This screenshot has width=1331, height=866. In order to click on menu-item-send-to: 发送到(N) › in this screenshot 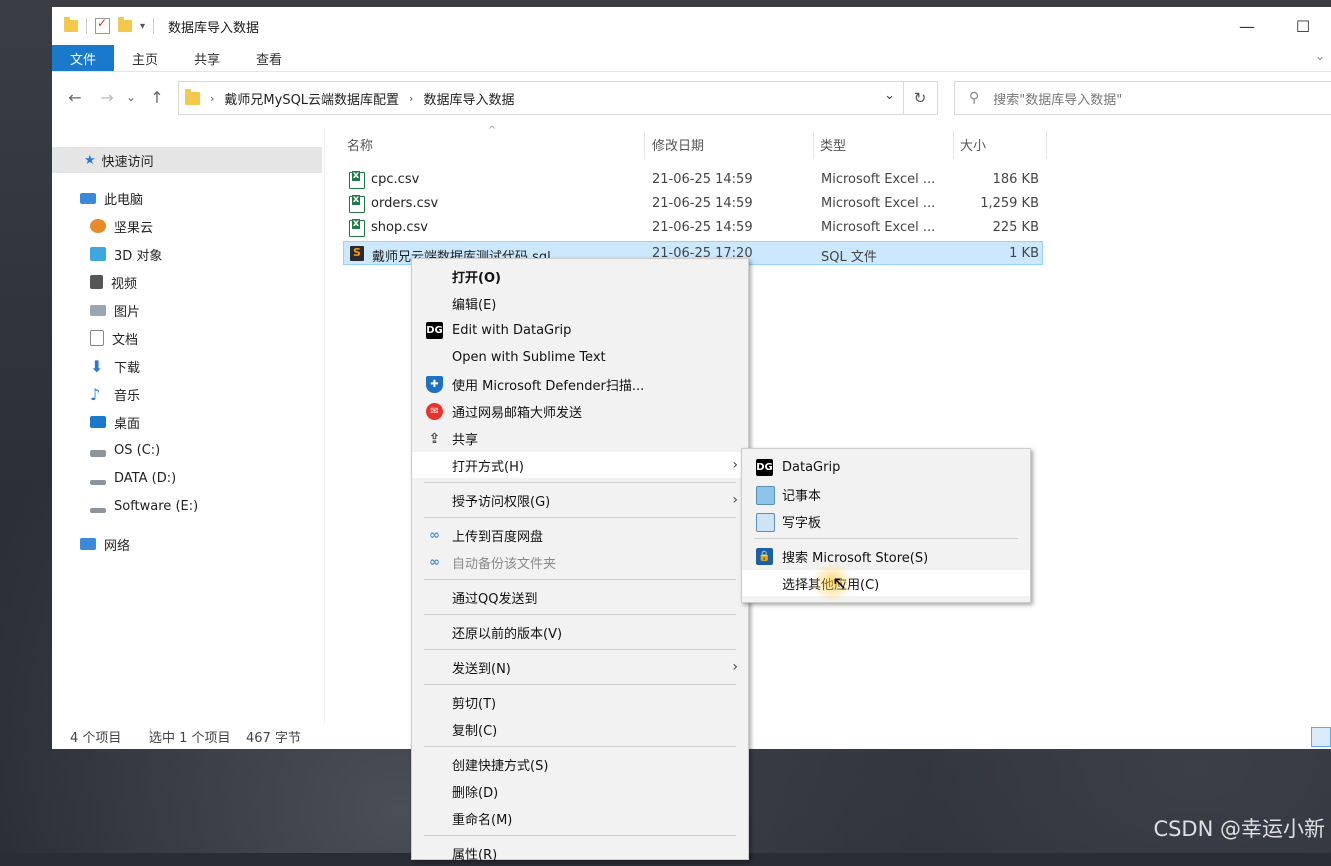, I will do `click(580, 667)`.